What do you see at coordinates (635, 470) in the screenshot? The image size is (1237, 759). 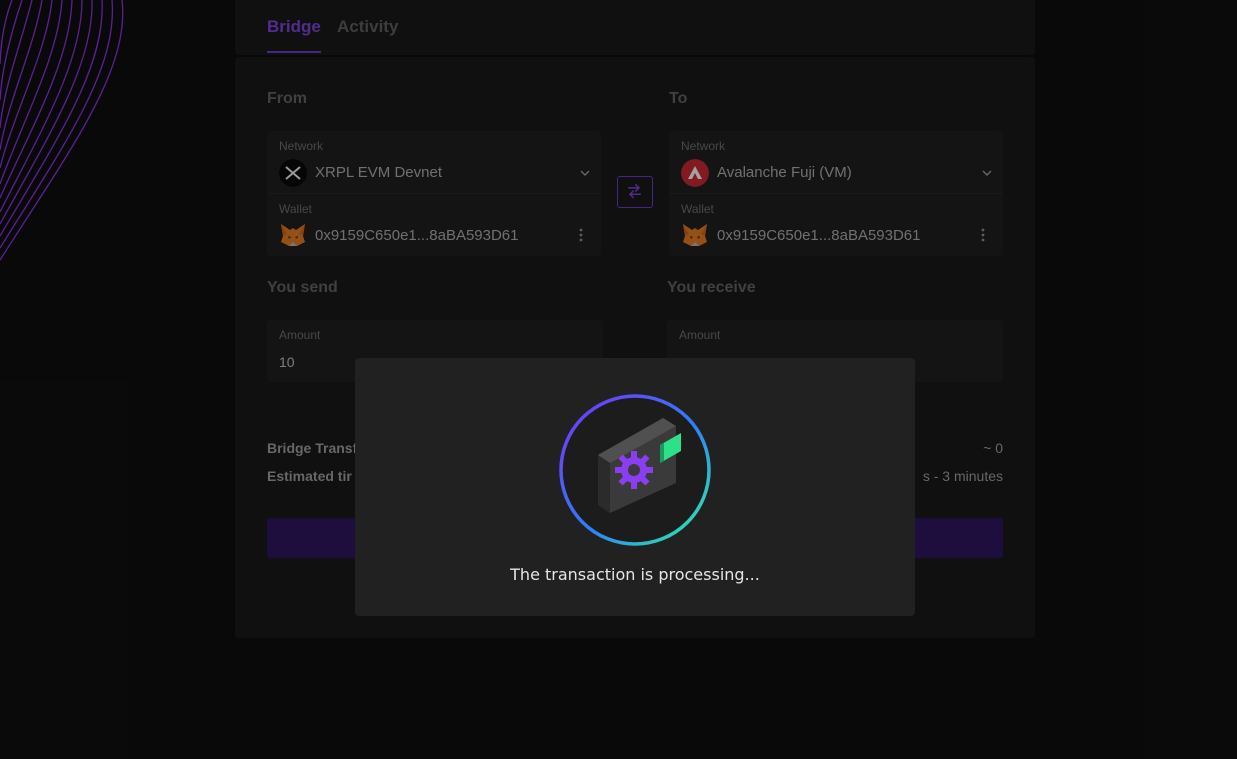 I see `processing-wallet-gear-icon` at bounding box center [635, 470].